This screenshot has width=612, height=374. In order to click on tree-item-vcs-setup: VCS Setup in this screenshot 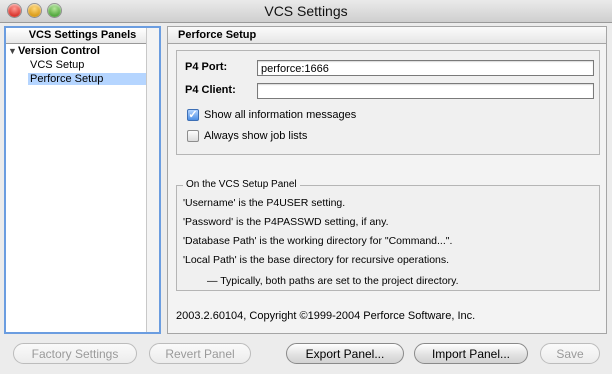, I will do `click(57, 65)`.